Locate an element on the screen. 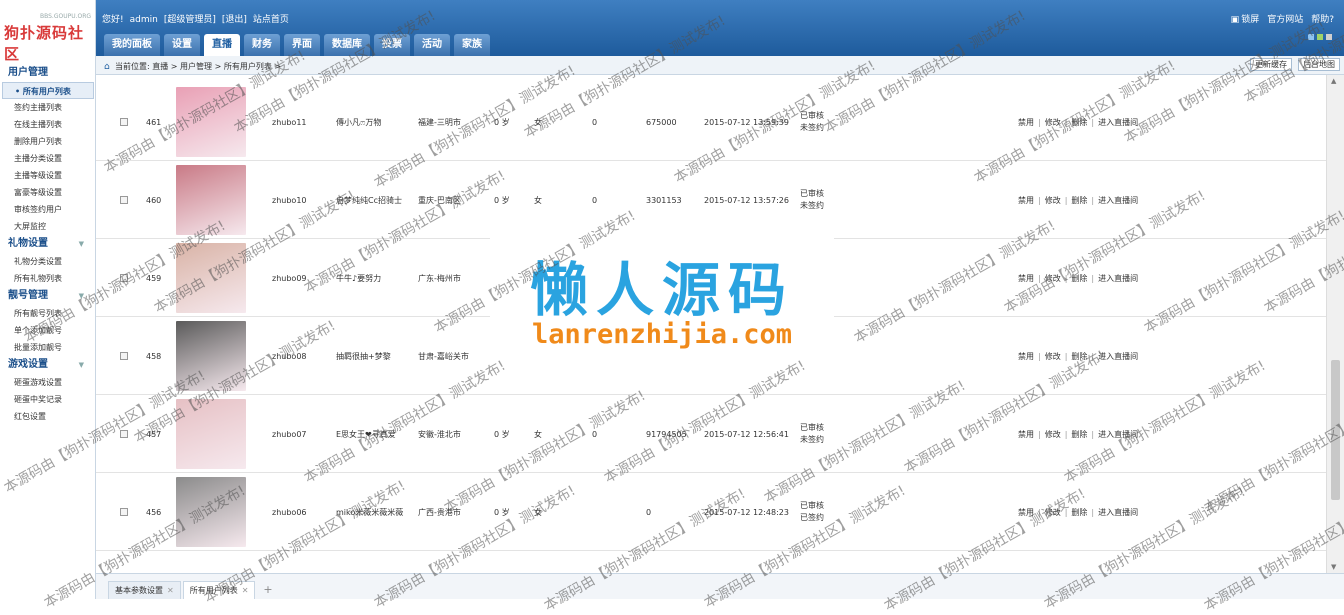  home-icon: ⌂ is located at coordinates (108, 67).